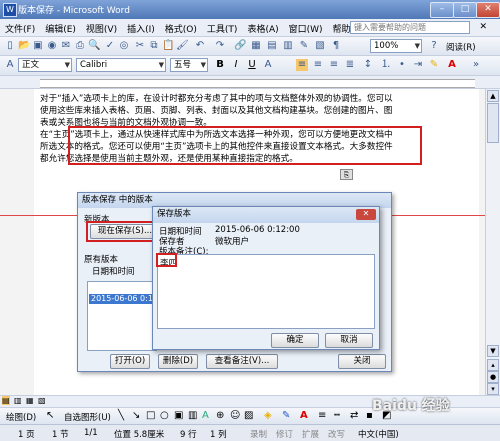 The height and width of the screenshot is (441, 500). I want to click on col-header-datetime: 日期和时间, so click(113, 271).